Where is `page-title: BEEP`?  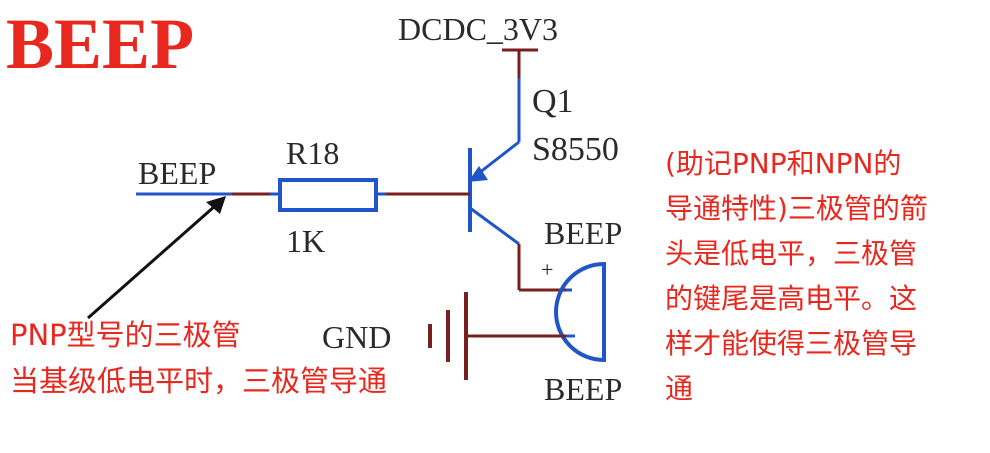
page-title: BEEP is located at coordinates (100, 44).